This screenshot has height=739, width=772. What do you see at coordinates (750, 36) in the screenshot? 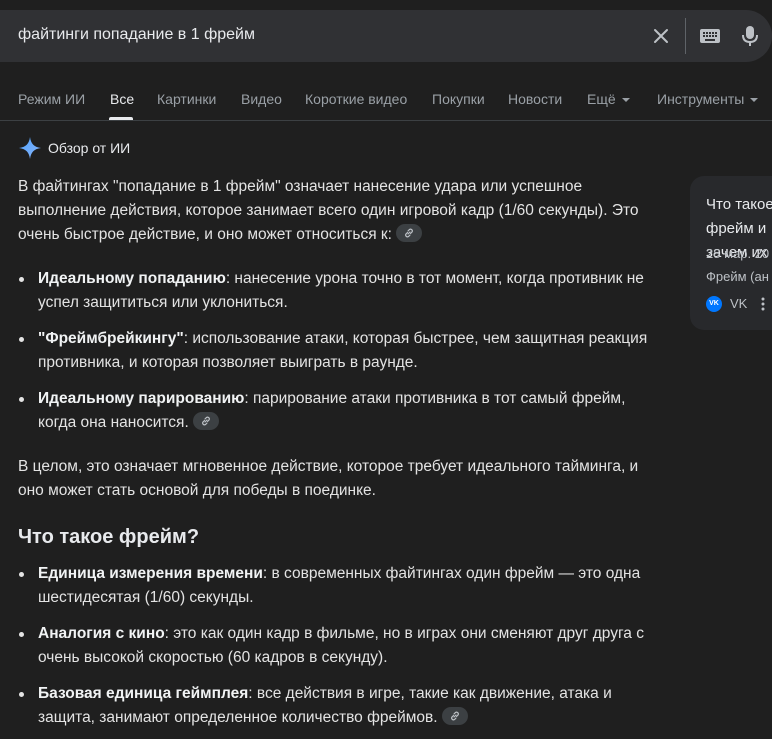
I see `mic-icon` at bounding box center [750, 36].